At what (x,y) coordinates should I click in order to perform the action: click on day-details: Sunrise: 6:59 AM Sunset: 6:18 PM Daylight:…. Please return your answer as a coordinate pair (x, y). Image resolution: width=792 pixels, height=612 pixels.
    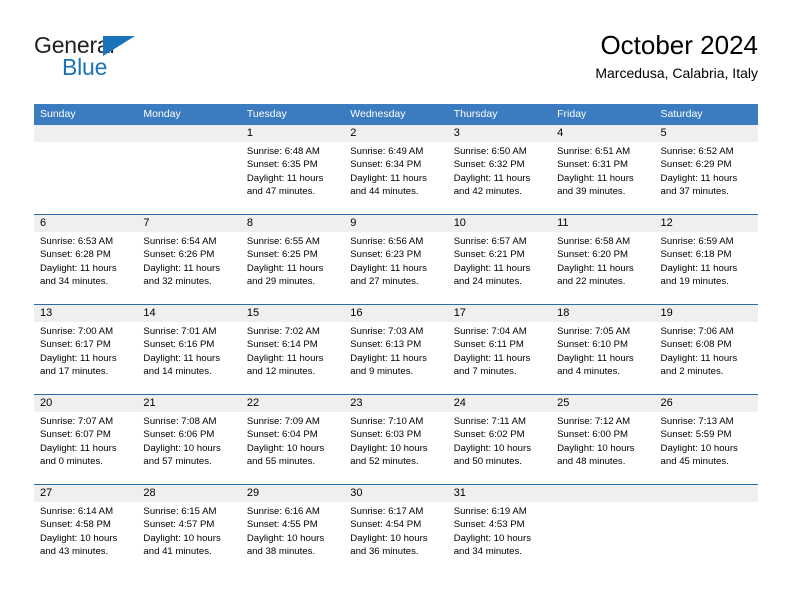
    Looking at the image, I should click on (706, 262).